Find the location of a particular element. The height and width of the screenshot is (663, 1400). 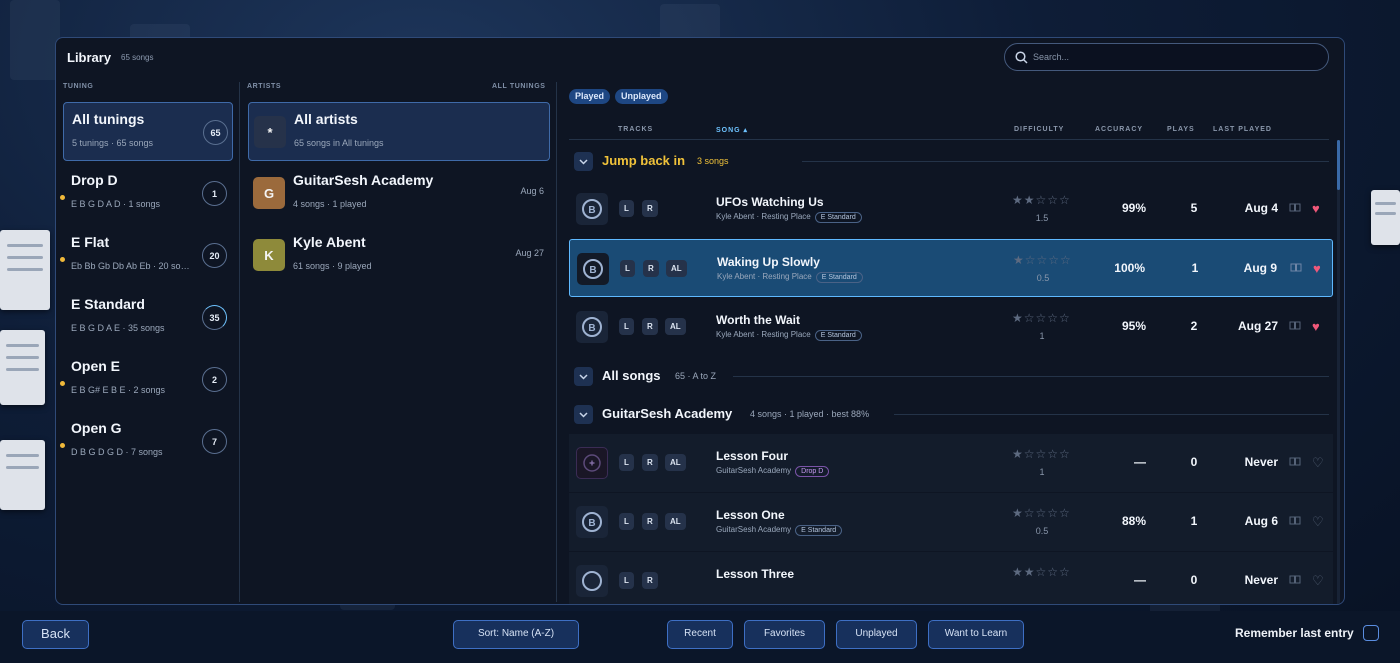

col-header-song: SONG ▴ is located at coordinates (732, 130).